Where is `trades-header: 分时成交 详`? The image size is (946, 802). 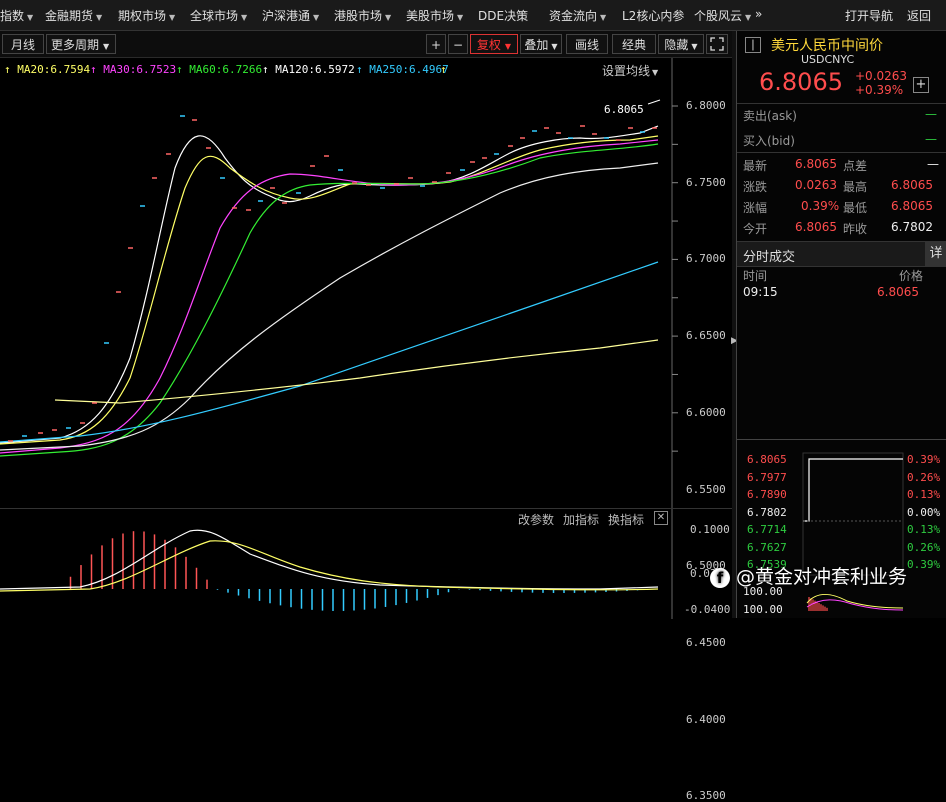
trades-header: 分时成交 详 is located at coordinates (841, 254).